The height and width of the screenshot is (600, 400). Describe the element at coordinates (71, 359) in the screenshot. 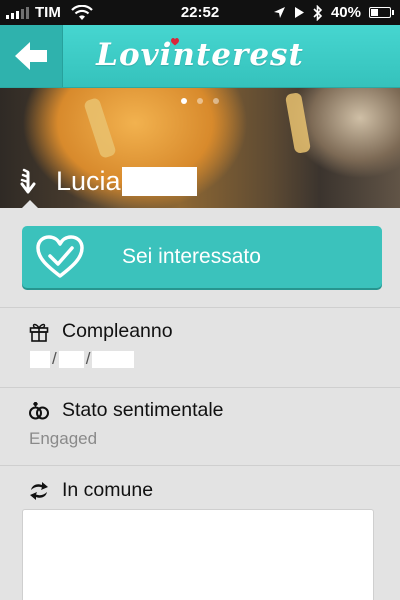

I see `redacted-month` at that location.